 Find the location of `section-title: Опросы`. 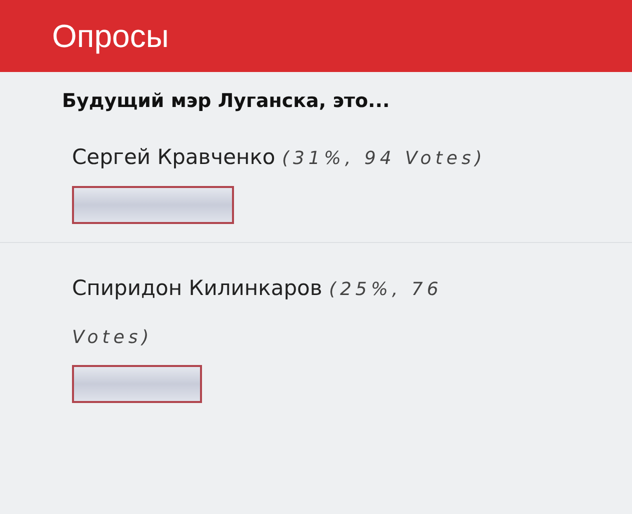

section-title: Опросы is located at coordinates (110, 36).